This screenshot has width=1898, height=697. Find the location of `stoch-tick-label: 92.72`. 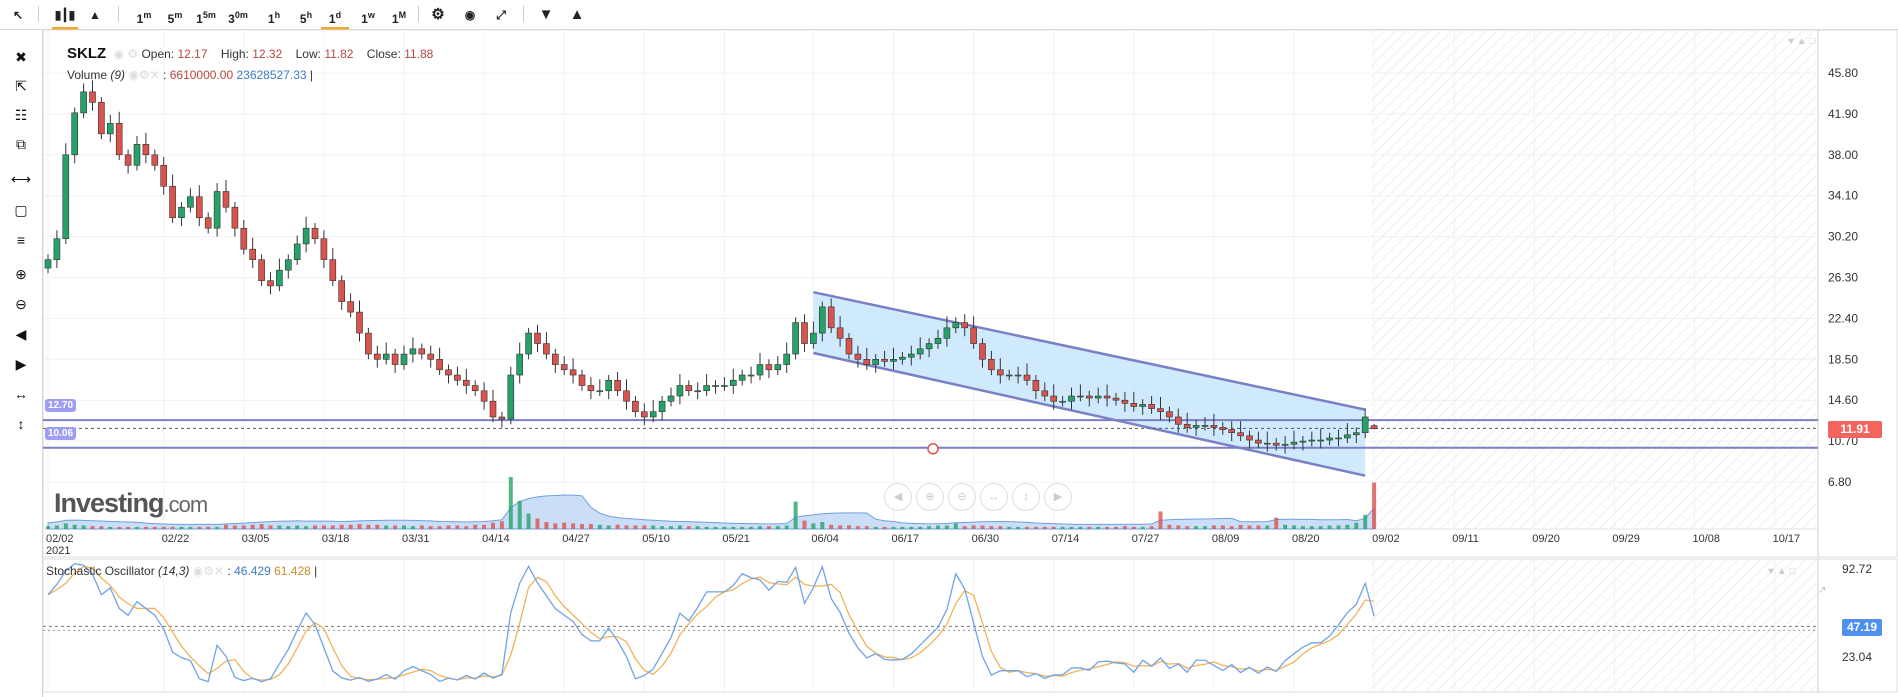

stoch-tick-label: 92.72 is located at coordinates (1857, 569).